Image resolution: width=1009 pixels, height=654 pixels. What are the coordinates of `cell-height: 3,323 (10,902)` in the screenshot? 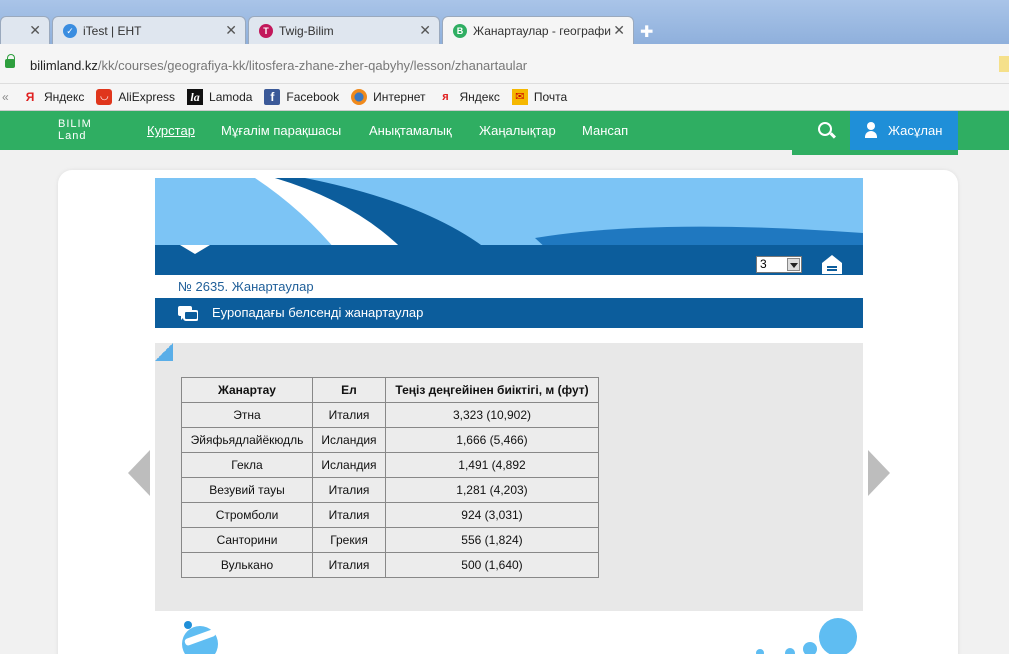 It's located at (492, 415).